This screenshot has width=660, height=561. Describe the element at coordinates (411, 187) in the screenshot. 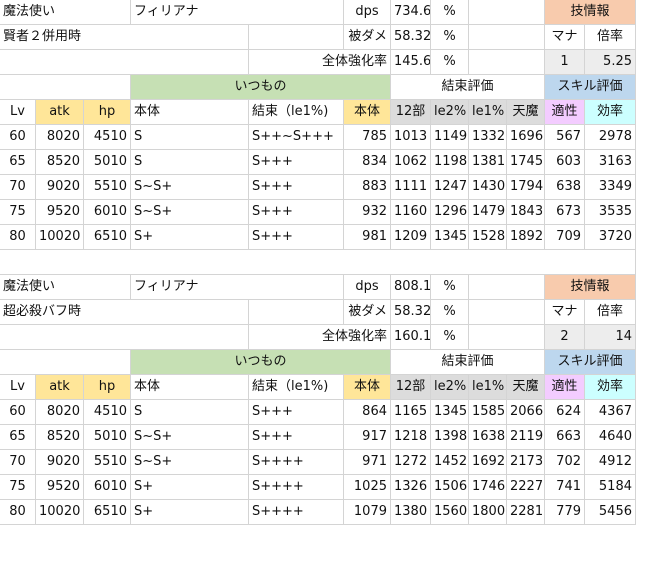

I see `table-cell: 1111` at that location.